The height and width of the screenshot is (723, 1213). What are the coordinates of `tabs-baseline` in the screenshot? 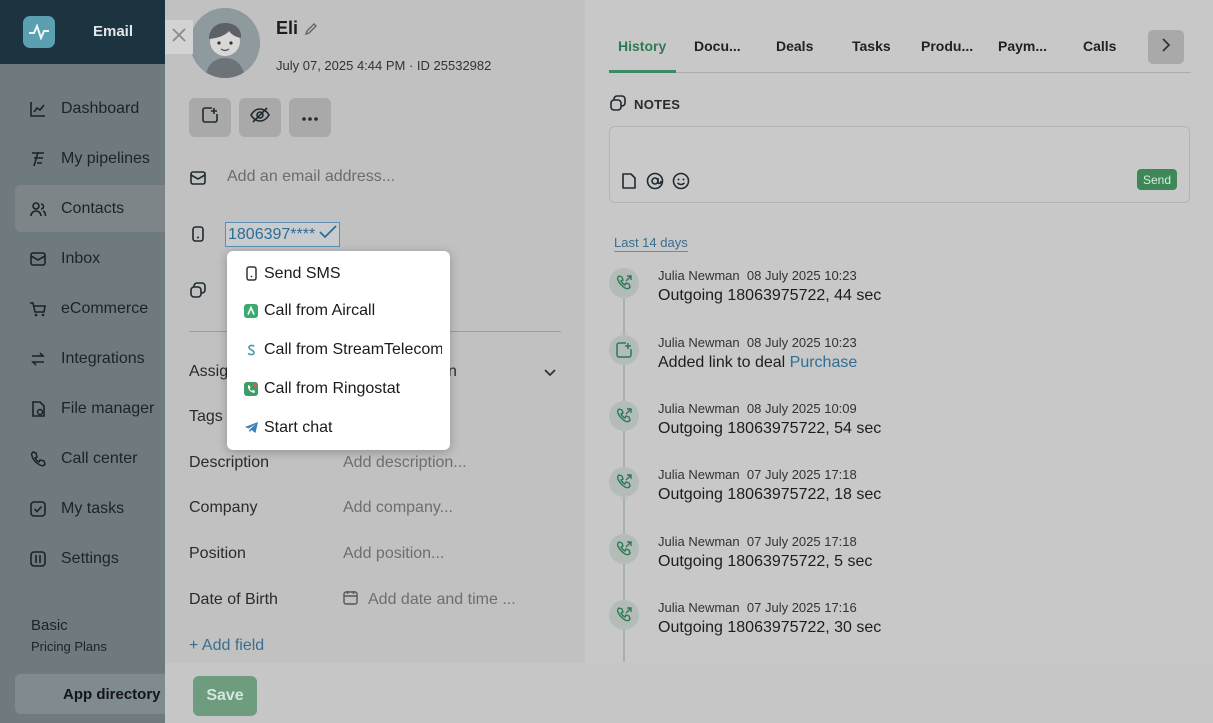 It's located at (900, 72).